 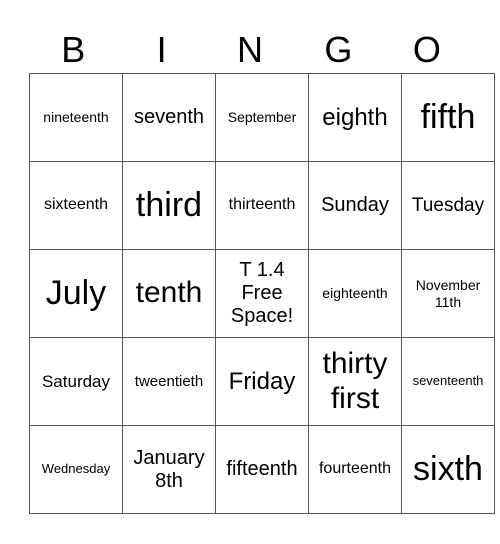 What do you see at coordinates (169, 117) in the screenshot?
I see `bingo-cell: seventh` at bounding box center [169, 117].